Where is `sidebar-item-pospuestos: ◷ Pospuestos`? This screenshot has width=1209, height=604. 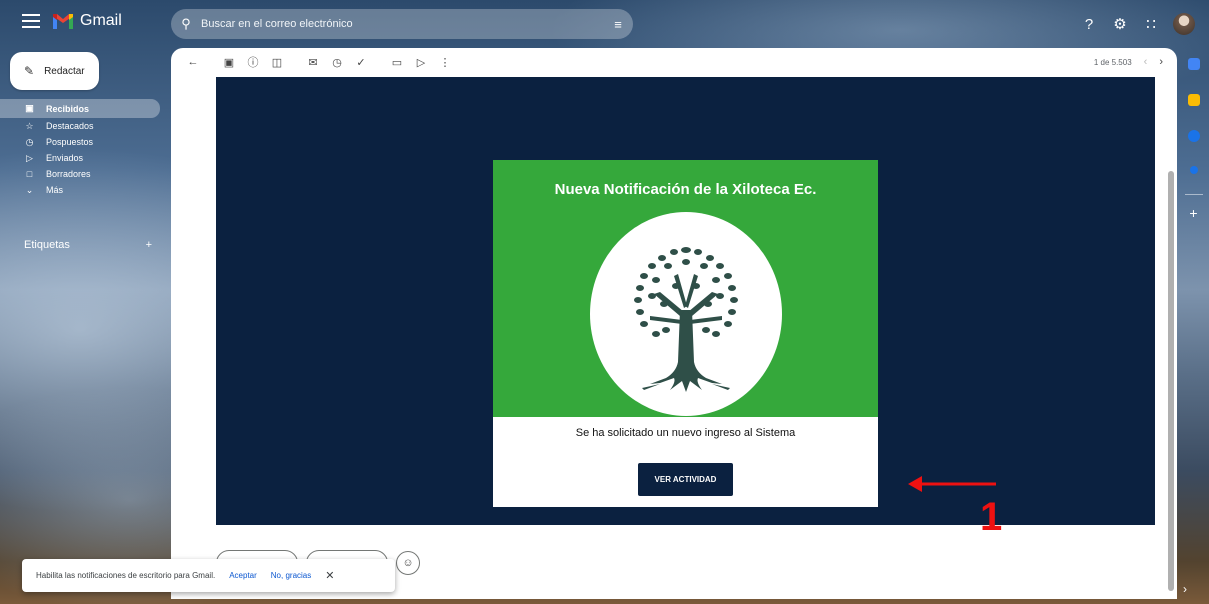 sidebar-item-pospuestos: ◷ Pospuestos is located at coordinates (80, 142).